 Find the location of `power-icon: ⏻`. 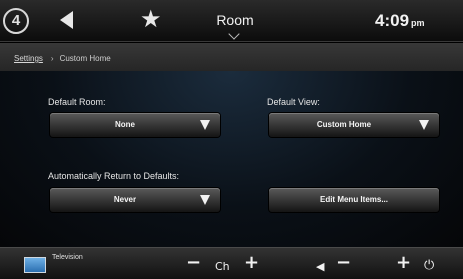

power-icon: ⏻ is located at coordinates (429, 266).